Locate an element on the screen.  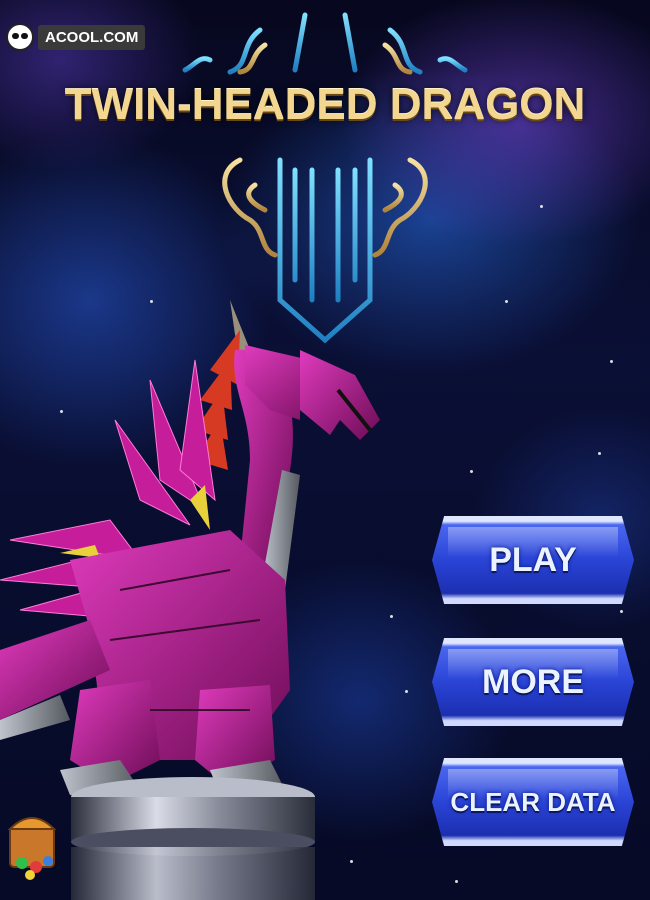
play-button: PLAY is located at coordinates (533, 560).